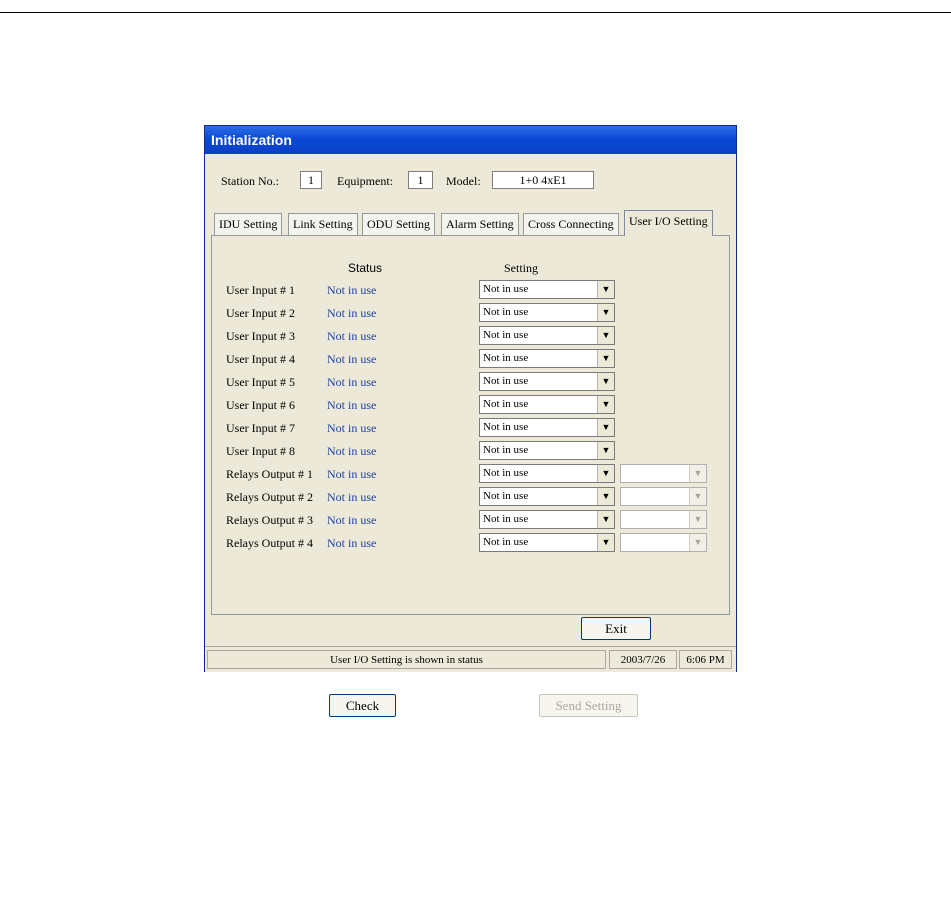 The height and width of the screenshot is (905, 951). I want to click on tab-odu-setting: ODU Setting, so click(398, 224).